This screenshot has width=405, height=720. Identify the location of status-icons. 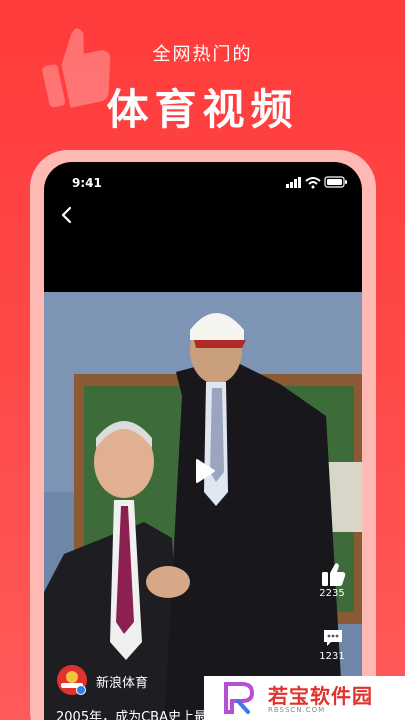
(316, 182).